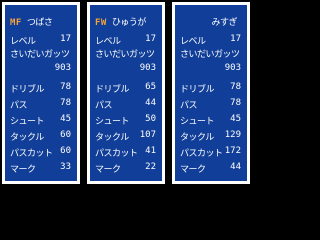  What do you see at coordinates (129, 23) in the screenshot?
I see `player-name: ひゅうが` at bounding box center [129, 23].